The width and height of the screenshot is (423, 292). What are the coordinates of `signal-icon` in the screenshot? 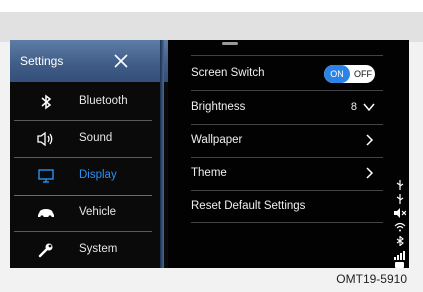 It's located at (399, 255).